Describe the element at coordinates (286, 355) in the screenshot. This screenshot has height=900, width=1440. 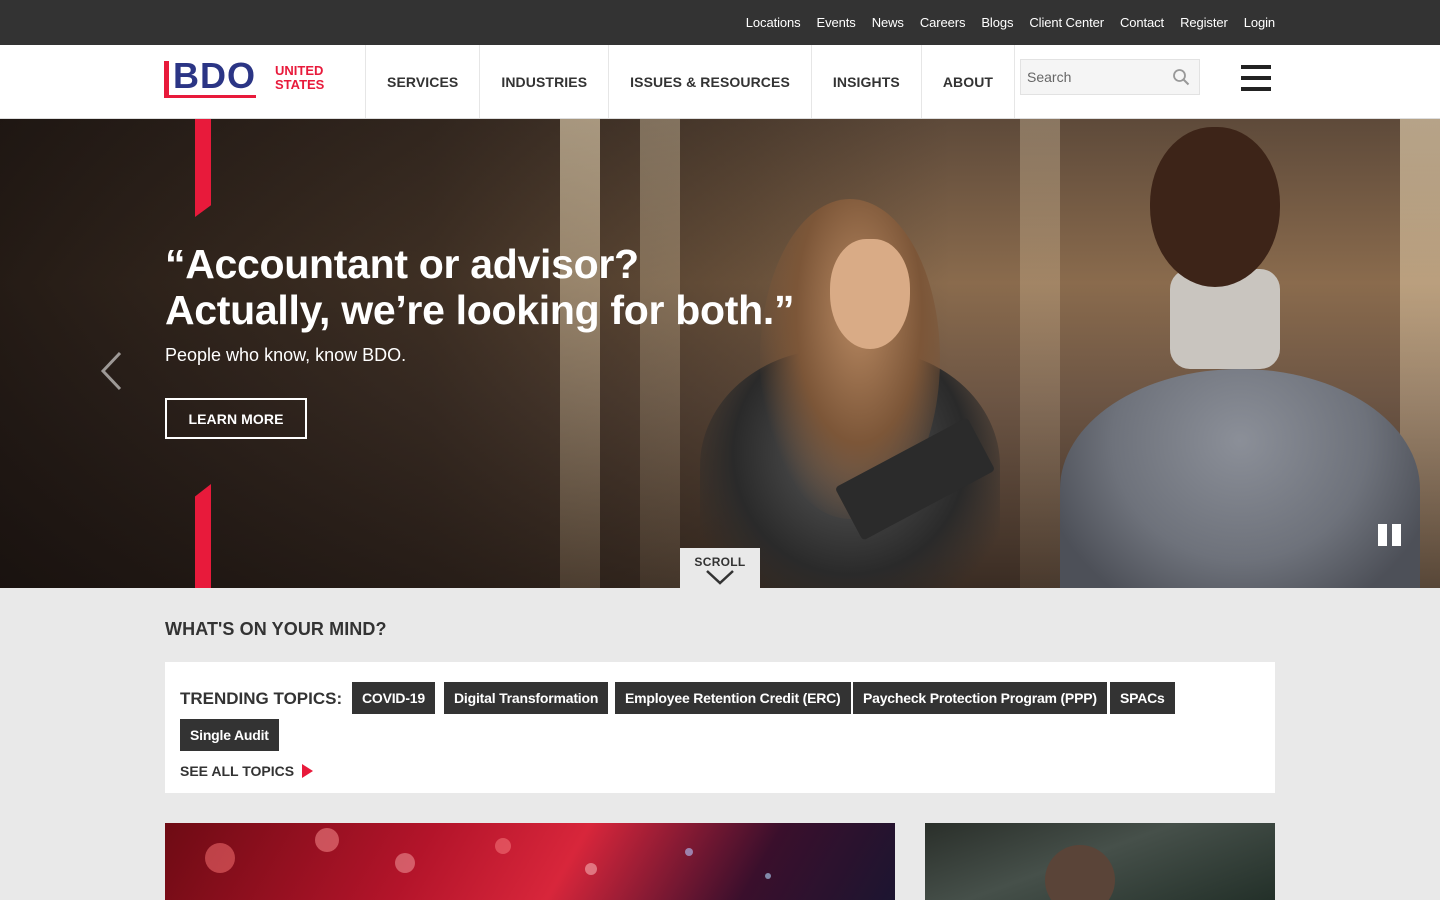
I see `hero-subhead: People who know, know BDO.` at that location.